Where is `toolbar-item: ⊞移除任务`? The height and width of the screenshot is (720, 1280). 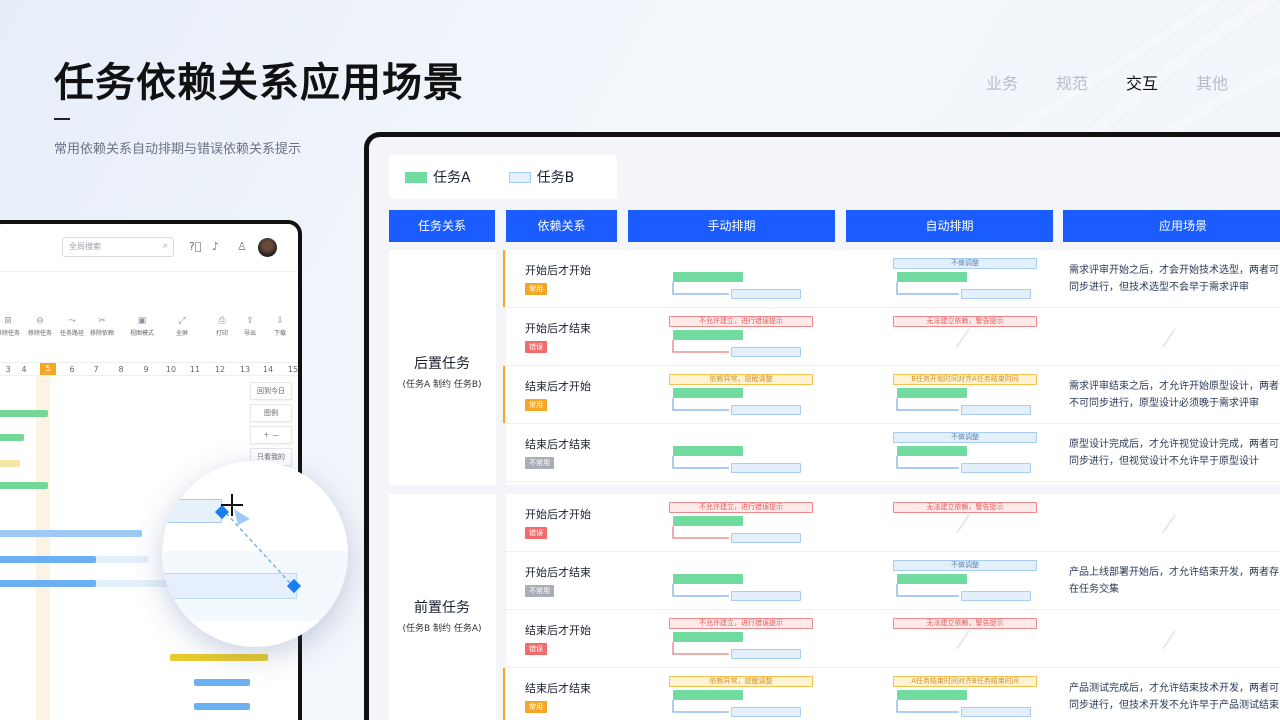
toolbar-item: ⊞移除任务 is located at coordinates (11, 326).